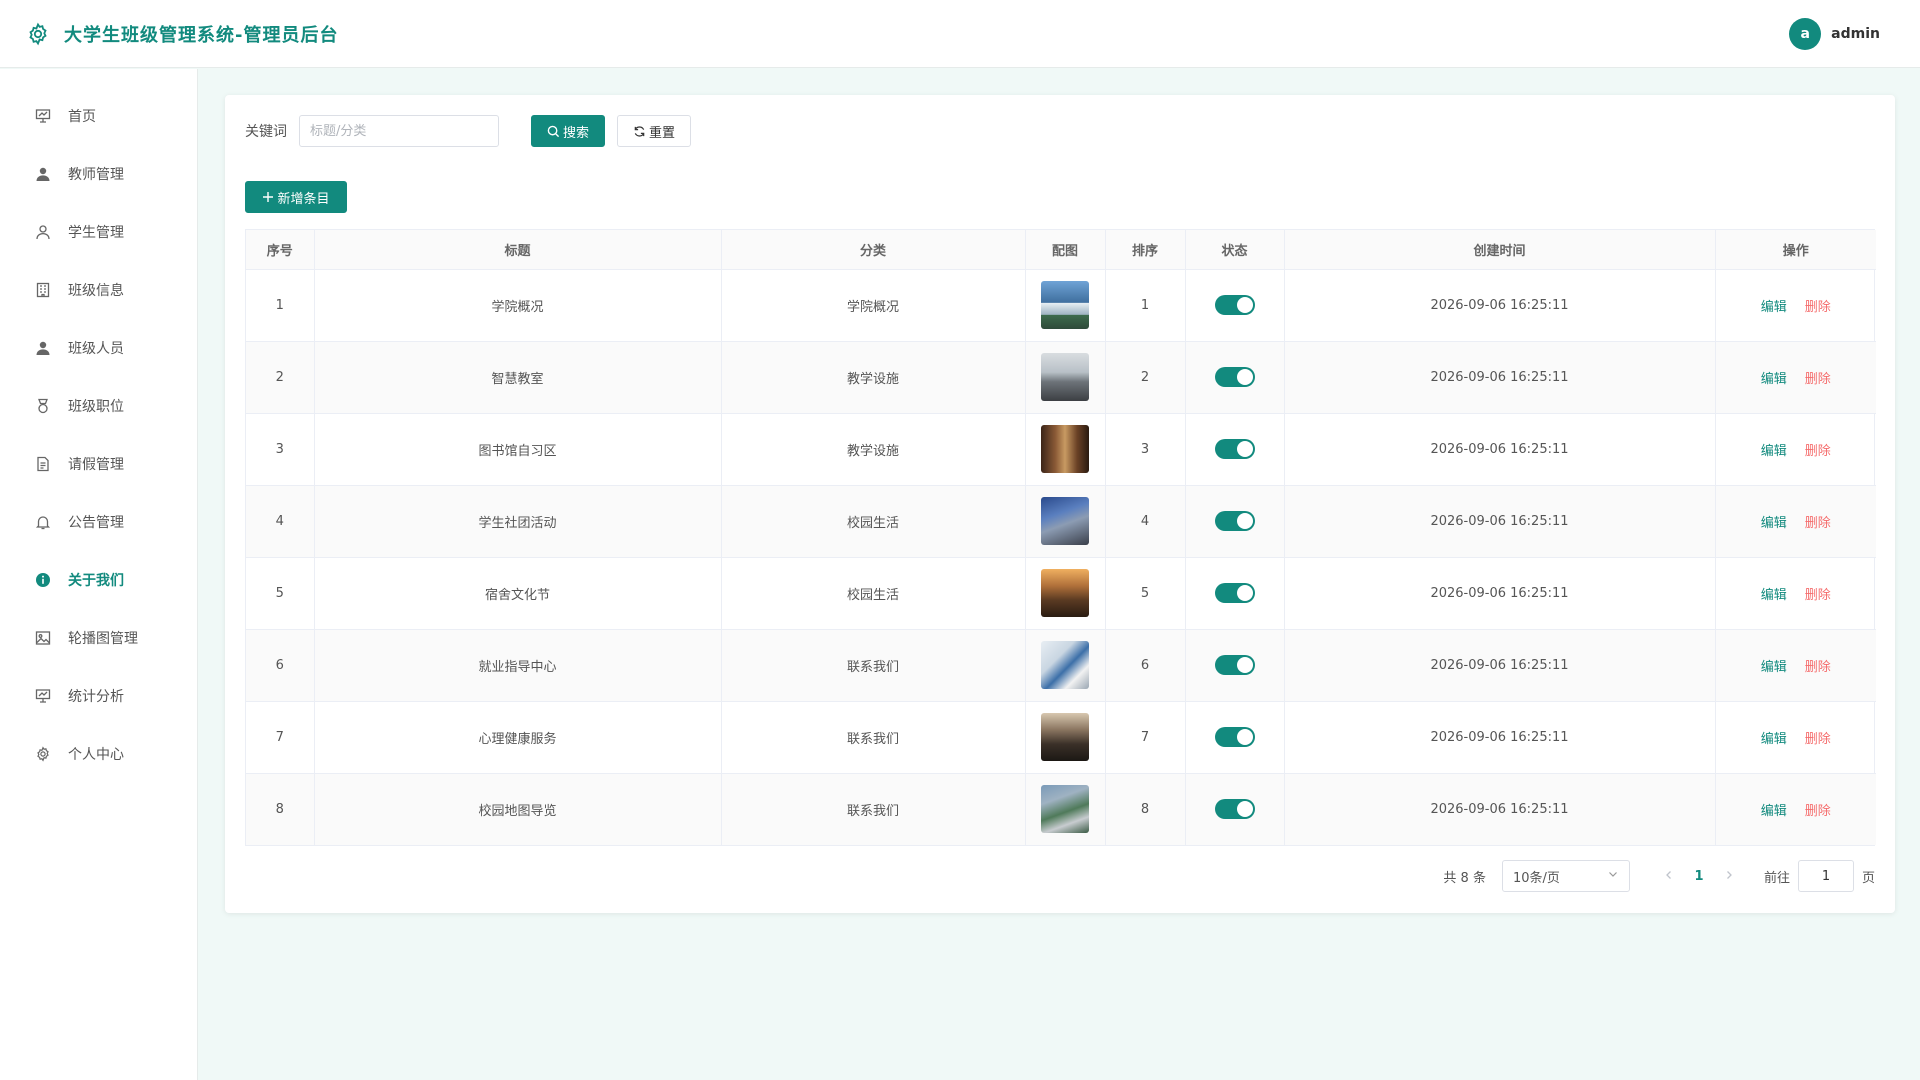 The image size is (1920, 1080). What do you see at coordinates (280, 377) in the screenshot?
I see `row-index: 2` at bounding box center [280, 377].